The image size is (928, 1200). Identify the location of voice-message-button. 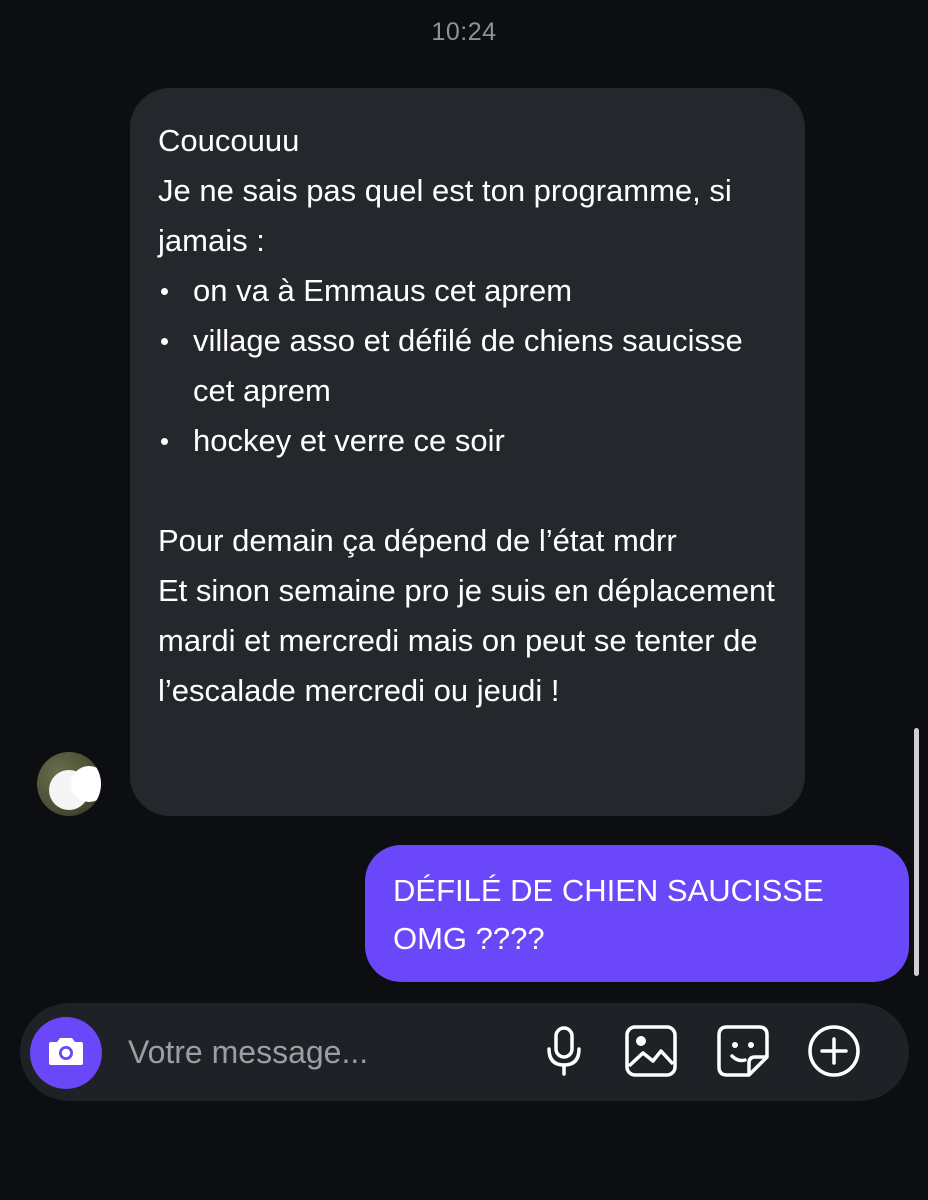
(564, 1053).